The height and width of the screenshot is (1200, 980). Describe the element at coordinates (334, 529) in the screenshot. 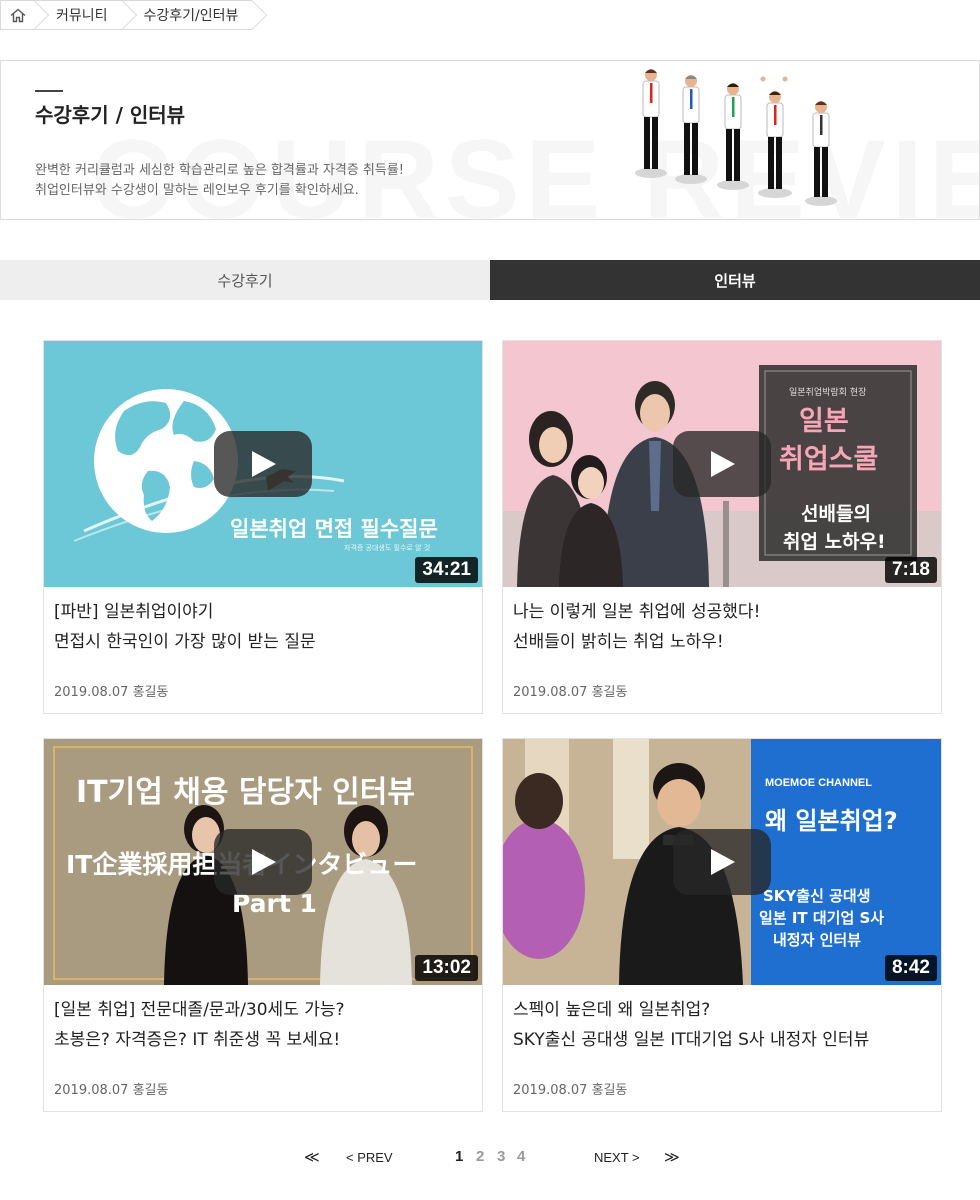

I see `thumb-caption: 일본취업 면접 필수질문` at that location.